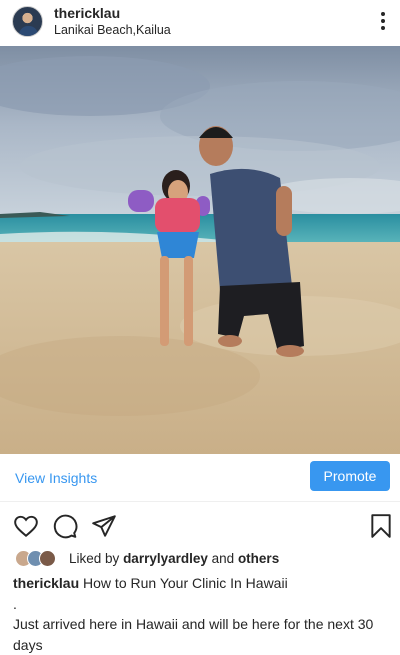 The width and height of the screenshot is (400, 655). What do you see at coordinates (26, 526) in the screenshot?
I see `heart-icon` at bounding box center [26, 526].